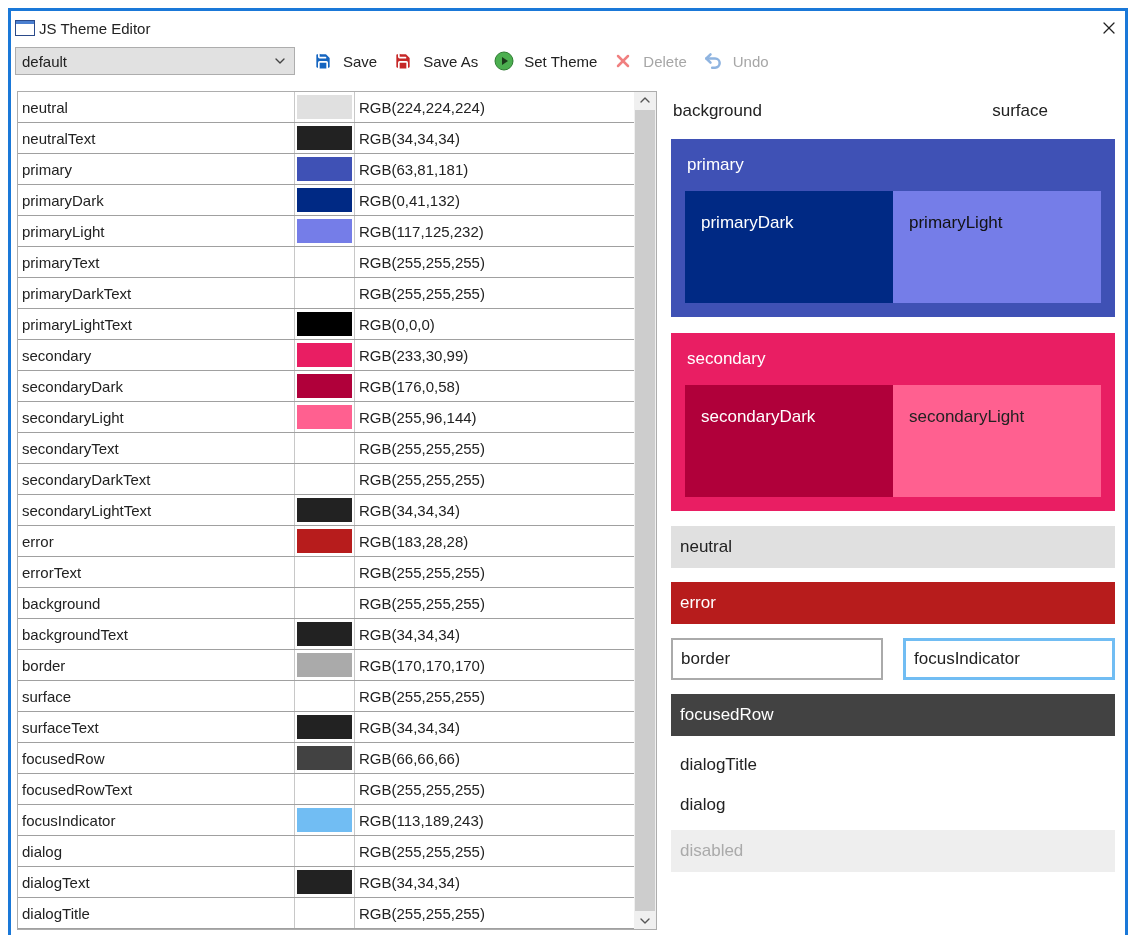 Image resolution: width=1142 pixels, height=935 pixels. What do you see at coordinates (156, 851) in the screenshot?
I see `name-cell: dialog` at bounding box center [156, 851].